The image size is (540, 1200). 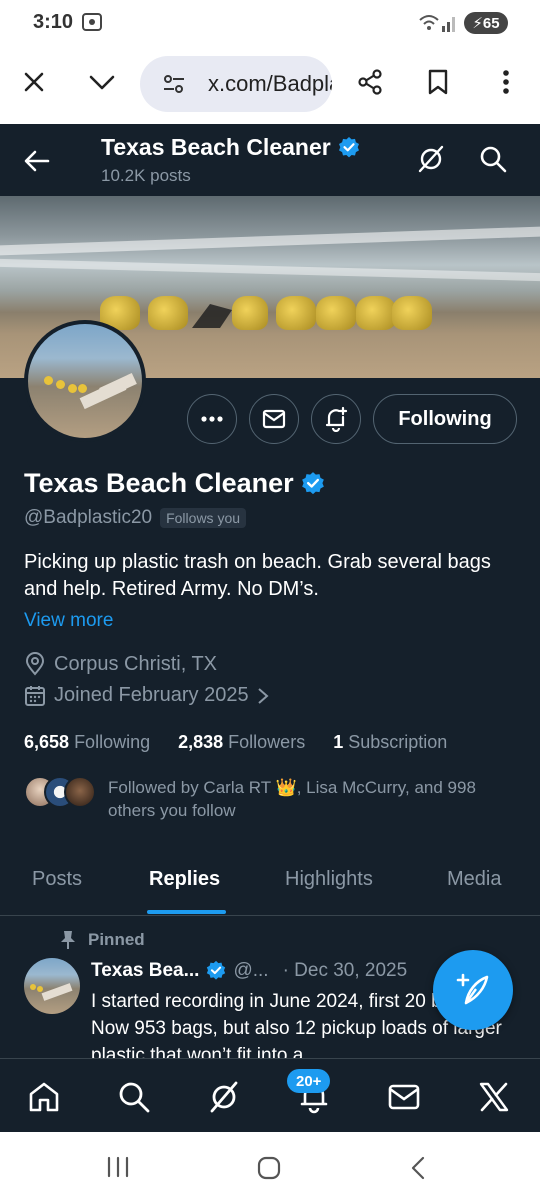 I want to click on more-horizontal-icon, so click(x=212, y=419).